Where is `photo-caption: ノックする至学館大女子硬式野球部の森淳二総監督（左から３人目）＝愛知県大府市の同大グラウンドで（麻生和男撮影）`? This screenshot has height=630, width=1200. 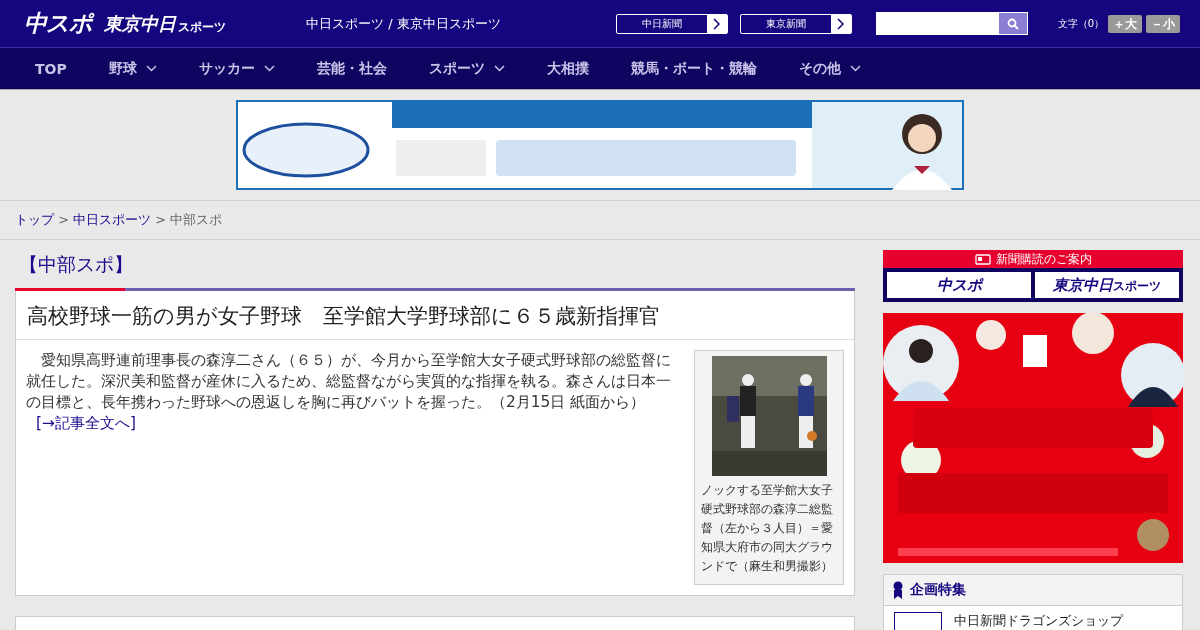
photo-caption: ノックする至学館大女子硬式野球部の森淳二総監督（左から３人目）＝愛知県大府市の同大グラウンドで（麻生和男撮影） is located at coordinates (767, 528).